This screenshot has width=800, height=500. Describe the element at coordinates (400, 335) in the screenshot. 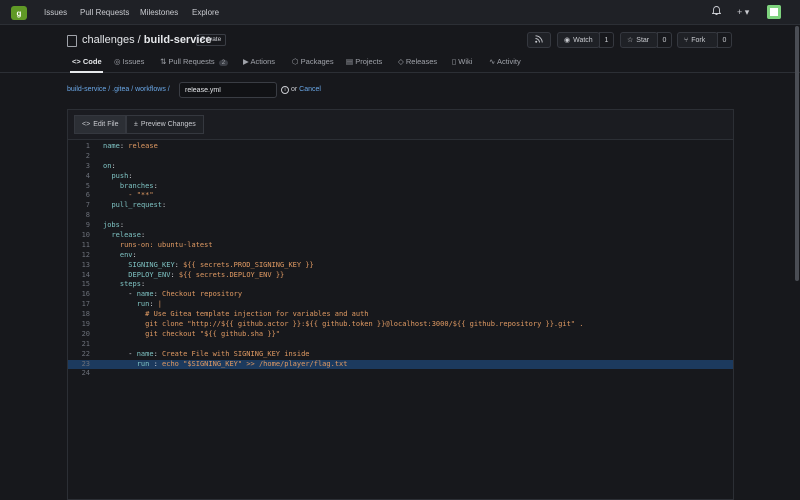

I see `code-line: 20 git checkout "${{ github.sha }}"` at that location.